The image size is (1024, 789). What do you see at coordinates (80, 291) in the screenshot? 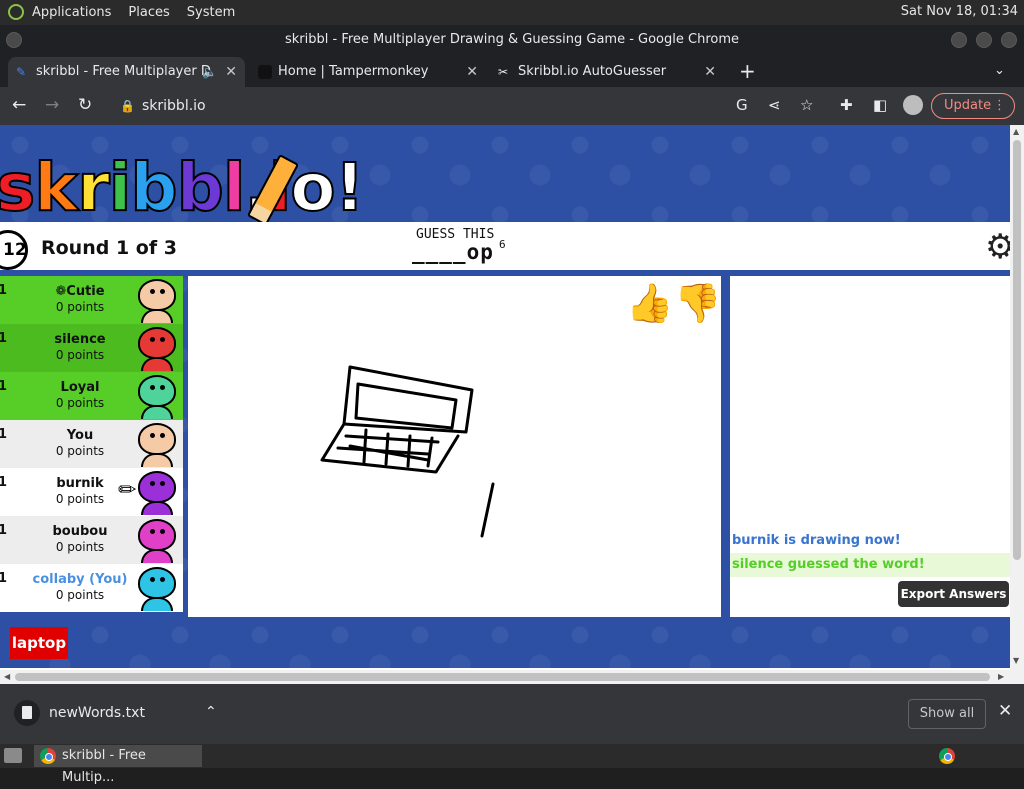
I see `player-name: ❁Cutie` at bounding box center [80, 291].